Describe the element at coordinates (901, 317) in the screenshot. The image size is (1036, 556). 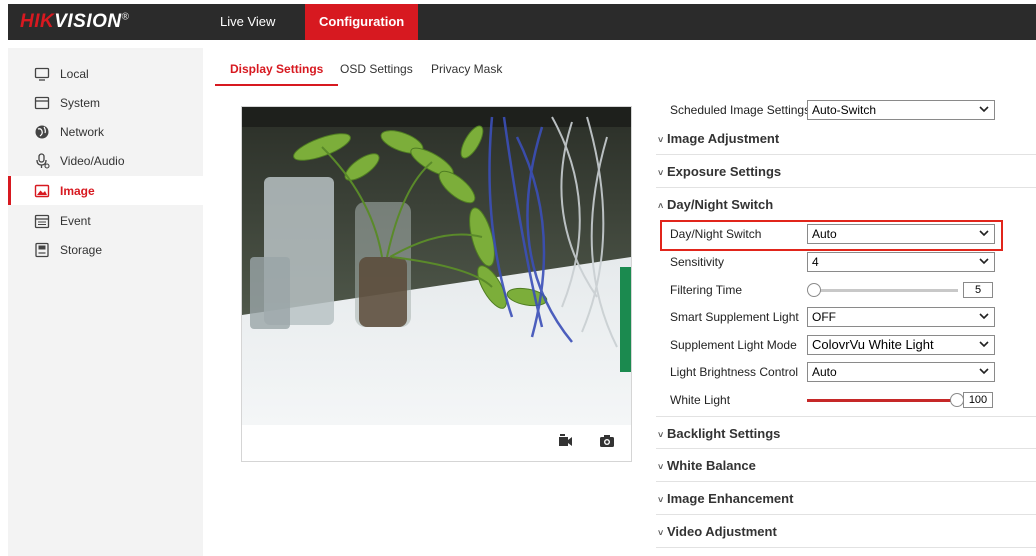
I see `smart-supplement-light-select: OFF` at that location.